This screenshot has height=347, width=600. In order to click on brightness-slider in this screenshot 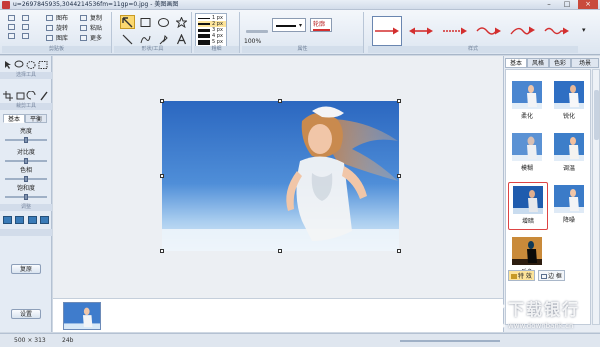, I will do `click(26, 140)`.